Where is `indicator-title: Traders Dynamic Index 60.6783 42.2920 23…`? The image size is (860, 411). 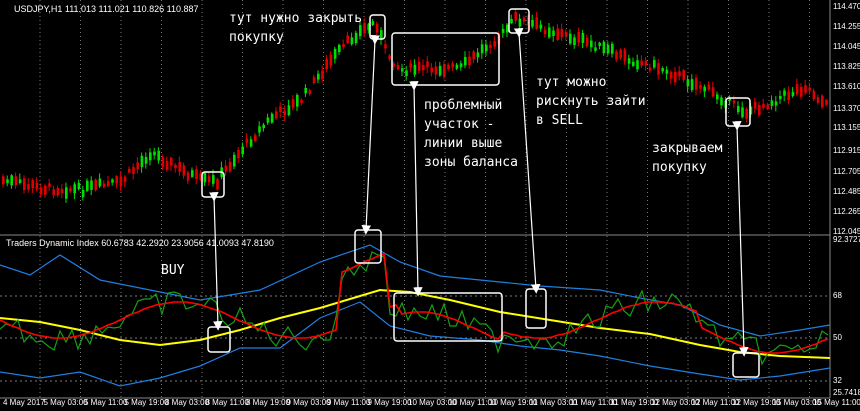
indicator-title: Traders Dynamic Index 60.6783 42.2920 23… is located at coordinates (140, 243).